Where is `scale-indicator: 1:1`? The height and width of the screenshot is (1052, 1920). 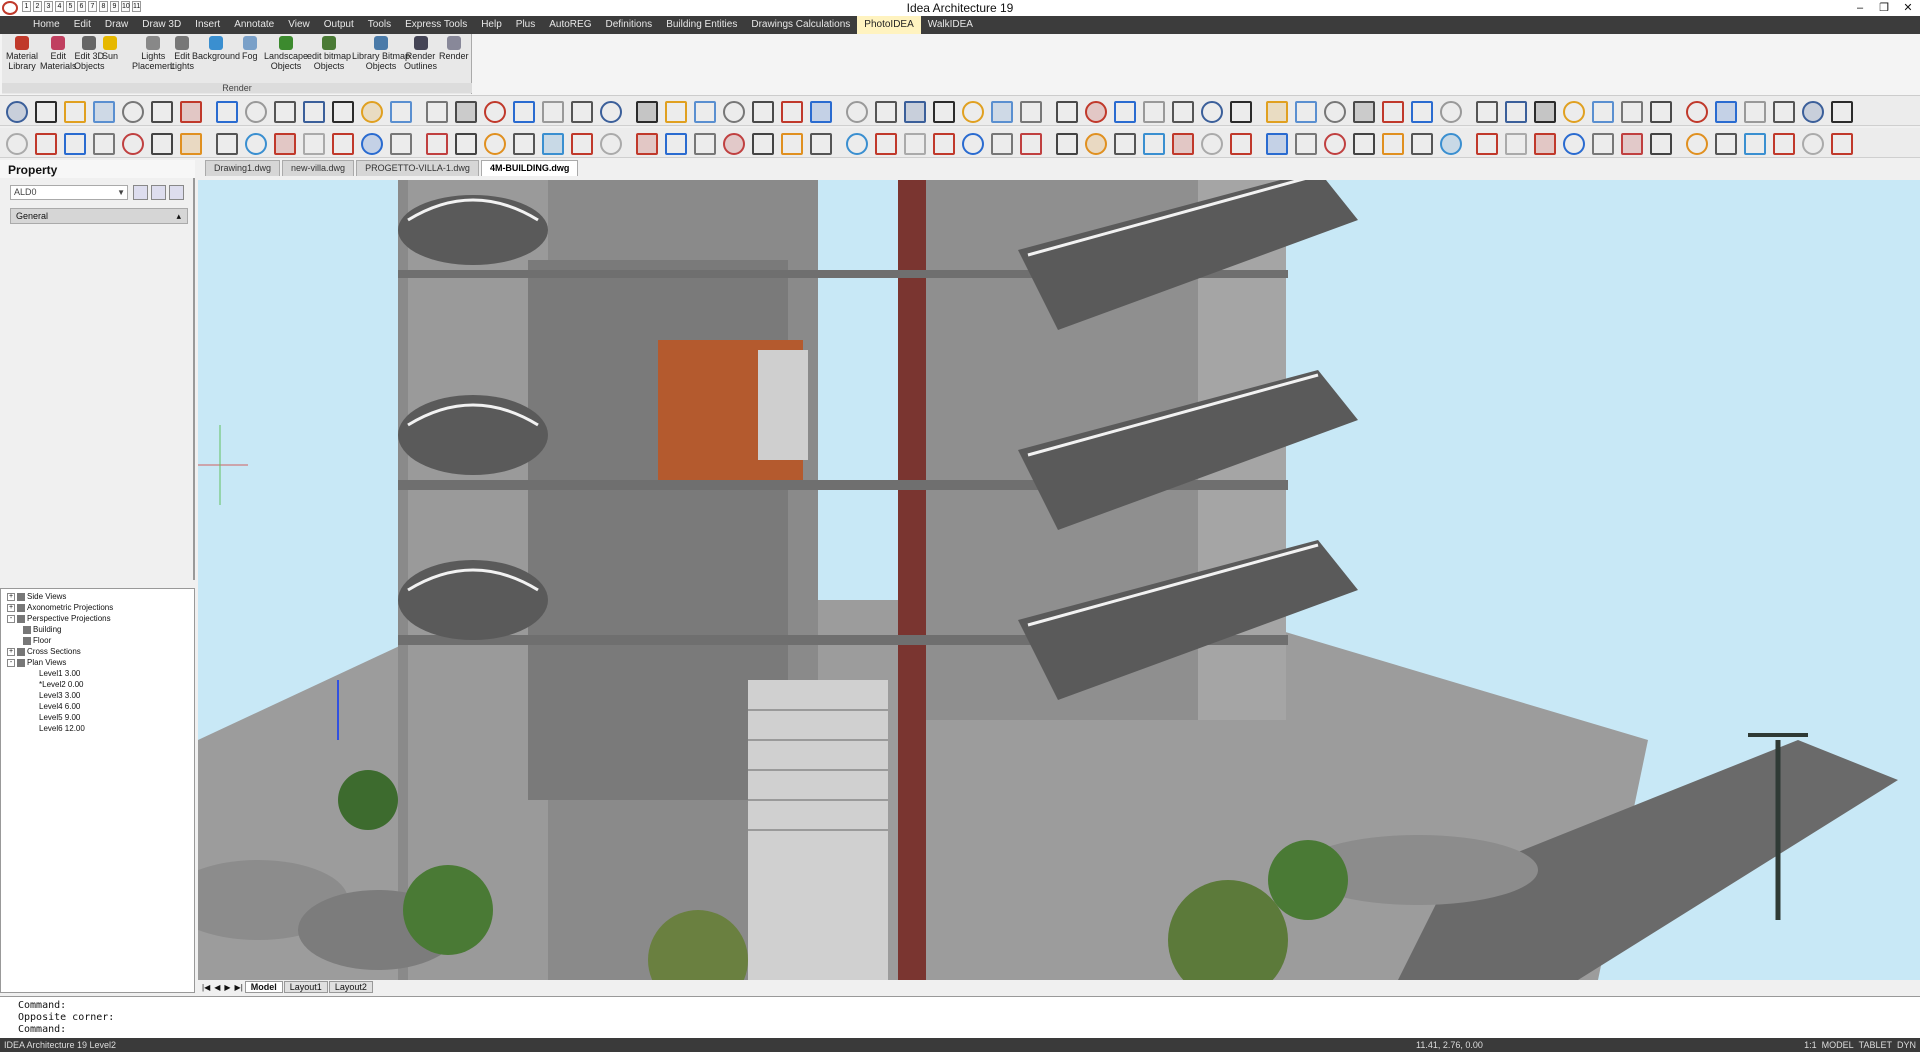 scale-indicator: 1:1 is located at coordinates (1810, 1045).